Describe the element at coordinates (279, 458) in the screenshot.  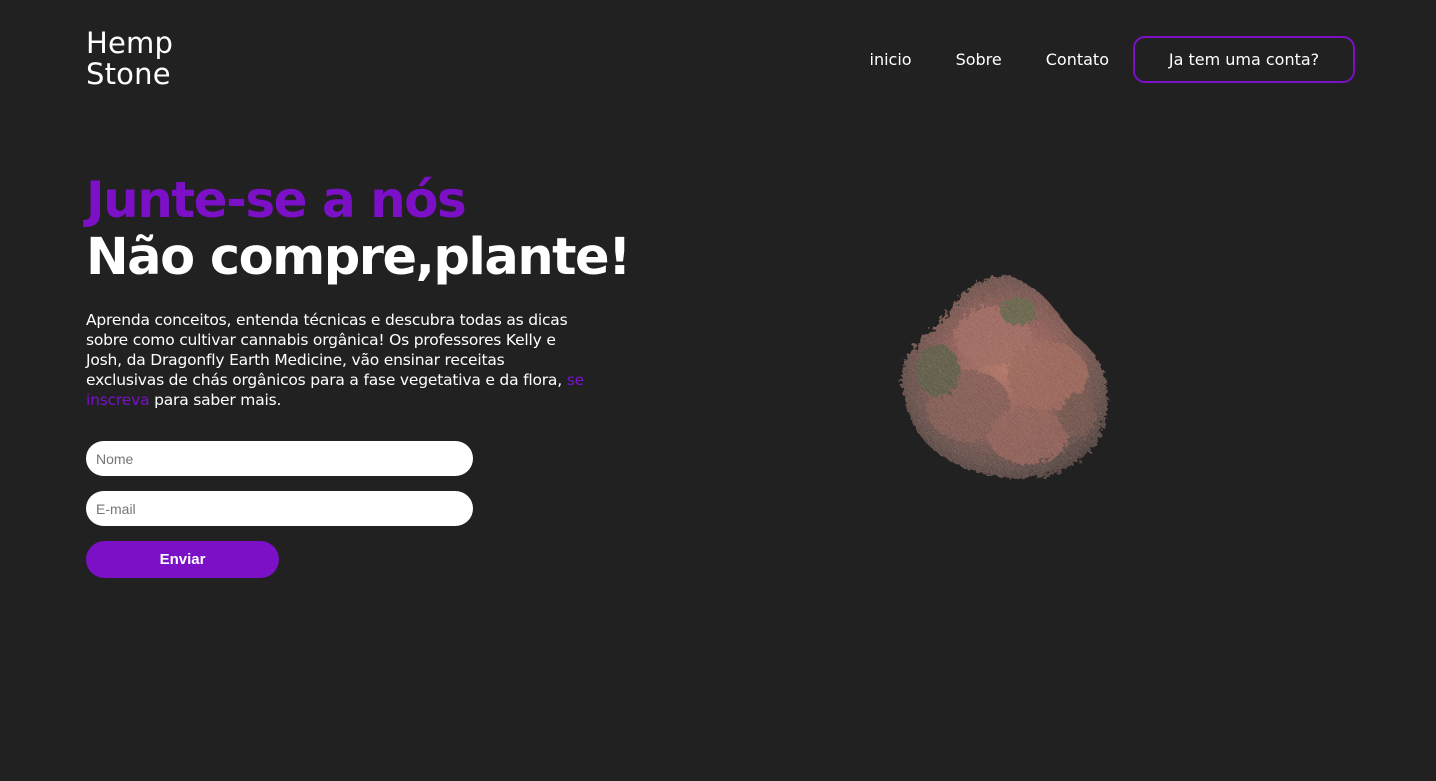
I see `name-input` at that location.